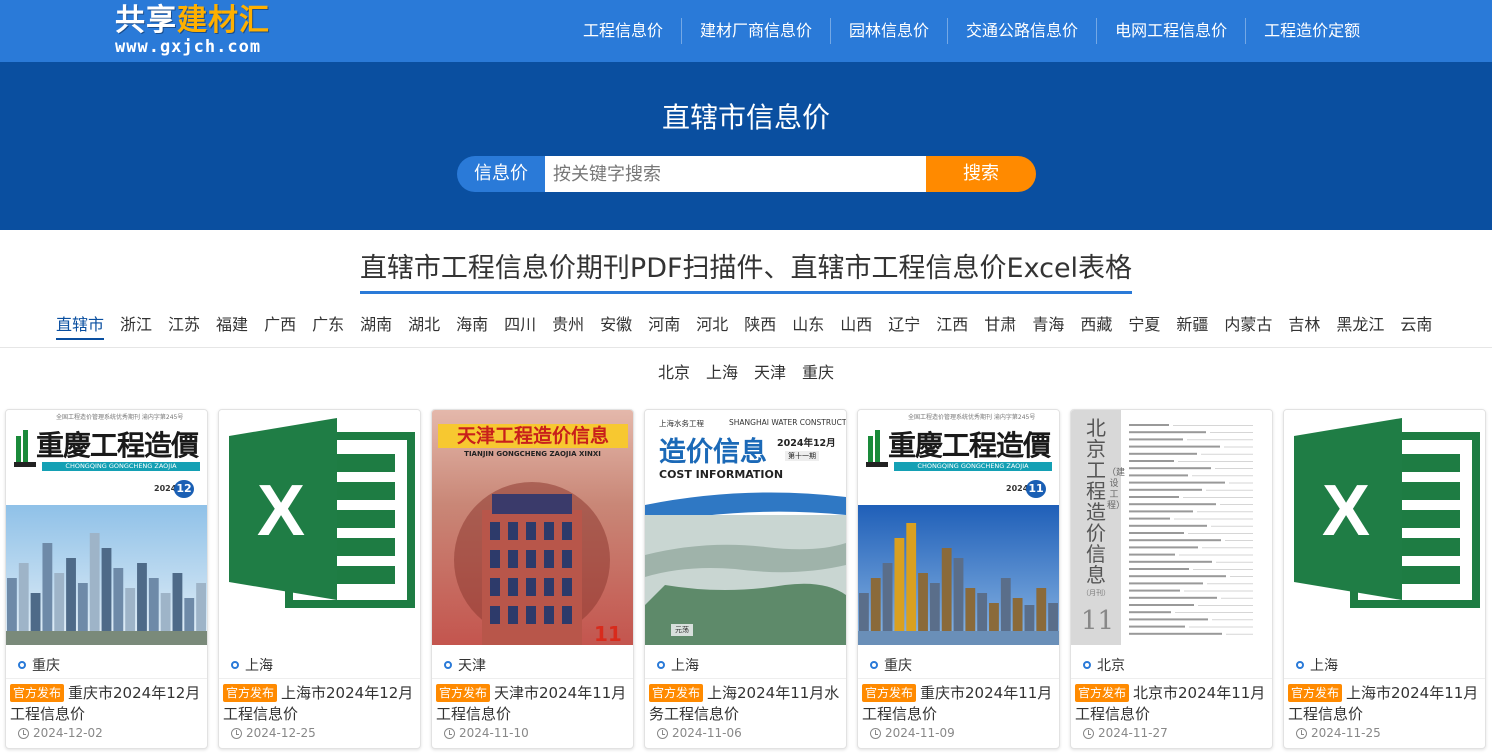 The image size is (1492, 755). Describe the element at coordinates (1192, 326) in the screenshot. I see `region-tab: 新疆` at that location.